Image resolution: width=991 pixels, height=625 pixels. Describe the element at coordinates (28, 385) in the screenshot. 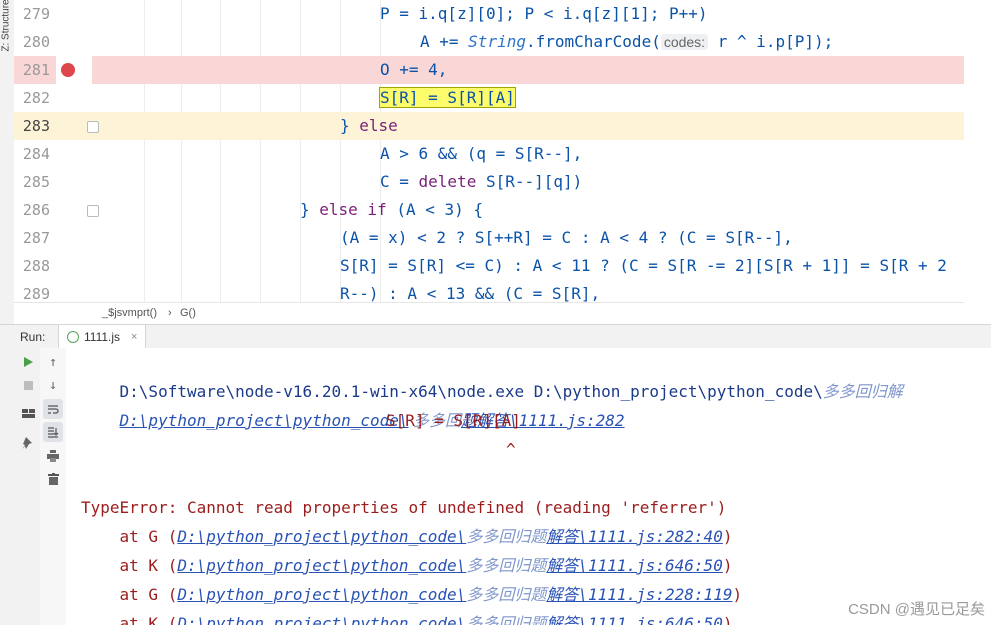

I see `stop-icon` at that location.